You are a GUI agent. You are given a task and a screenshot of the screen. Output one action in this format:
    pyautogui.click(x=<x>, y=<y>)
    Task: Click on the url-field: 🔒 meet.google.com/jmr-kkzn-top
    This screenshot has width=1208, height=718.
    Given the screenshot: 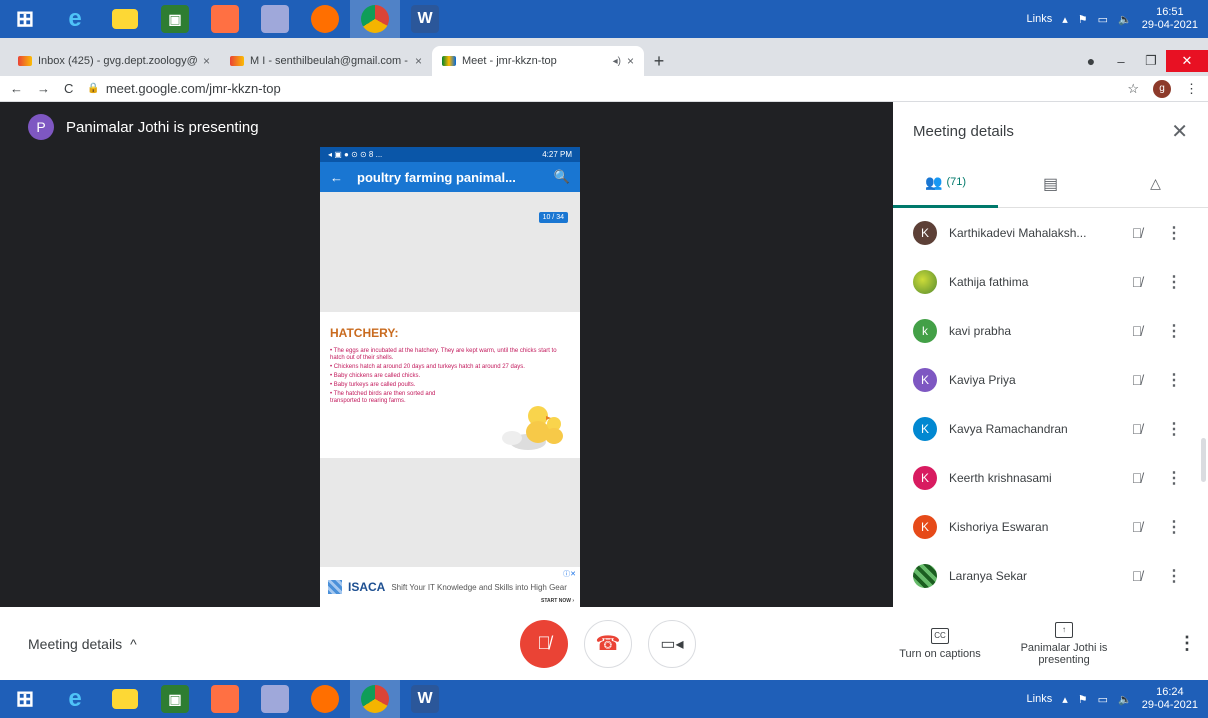 What is the action you would take?
    pyautogui.click(x=600, y=88)
    